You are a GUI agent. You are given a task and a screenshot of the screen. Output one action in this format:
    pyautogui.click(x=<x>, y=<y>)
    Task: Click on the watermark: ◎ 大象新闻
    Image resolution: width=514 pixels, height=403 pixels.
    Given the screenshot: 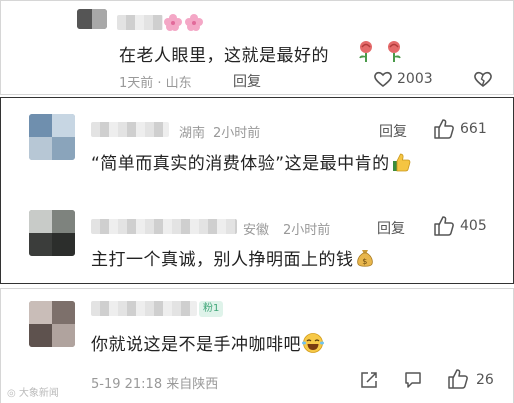 What is the action you would take?
    pyautogui.click(x=33, y=391)
    